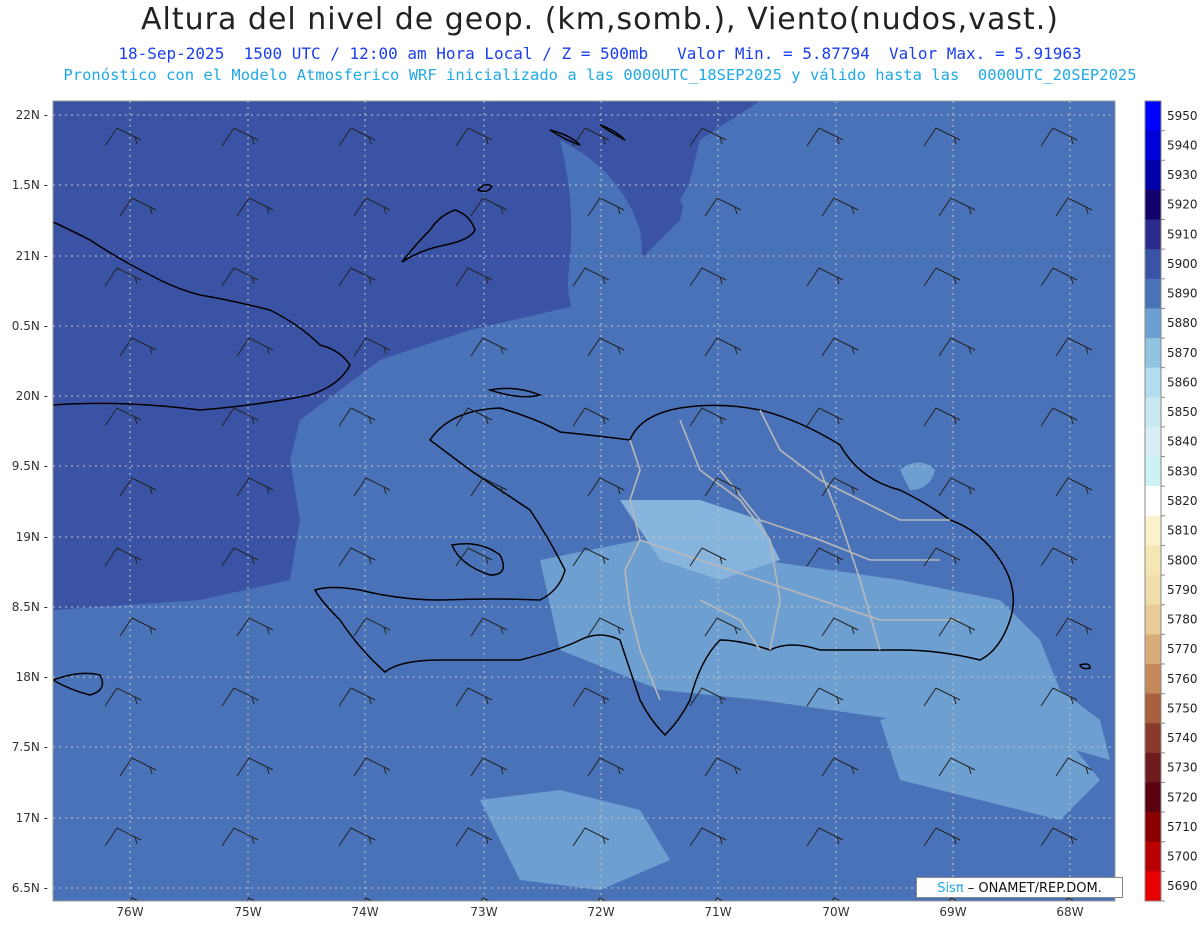 The width and height of the screenshot is (1200, 927). What do you see at coordinates (32, 677) in the screenshot?
I see `latitude-label: 18N -` at bounding box center [32, 677].